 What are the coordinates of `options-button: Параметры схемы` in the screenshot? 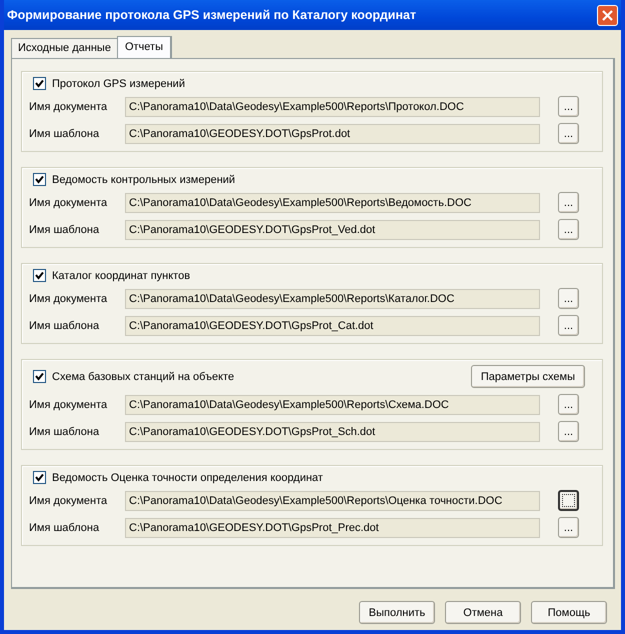 It's located at (527, 376).